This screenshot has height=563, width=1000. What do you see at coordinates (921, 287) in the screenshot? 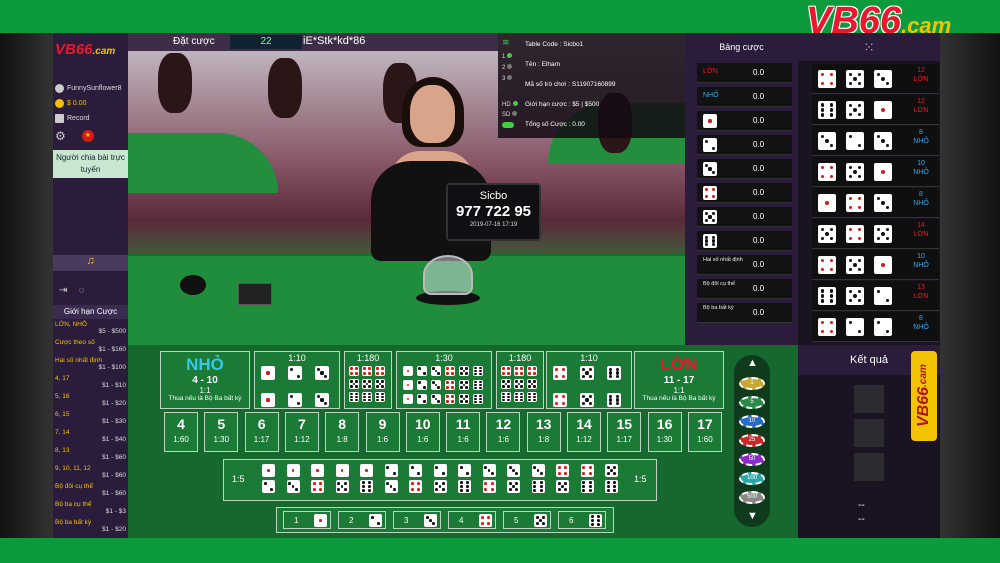
I see `history-sum: 13` at bounding box center [921, 287].